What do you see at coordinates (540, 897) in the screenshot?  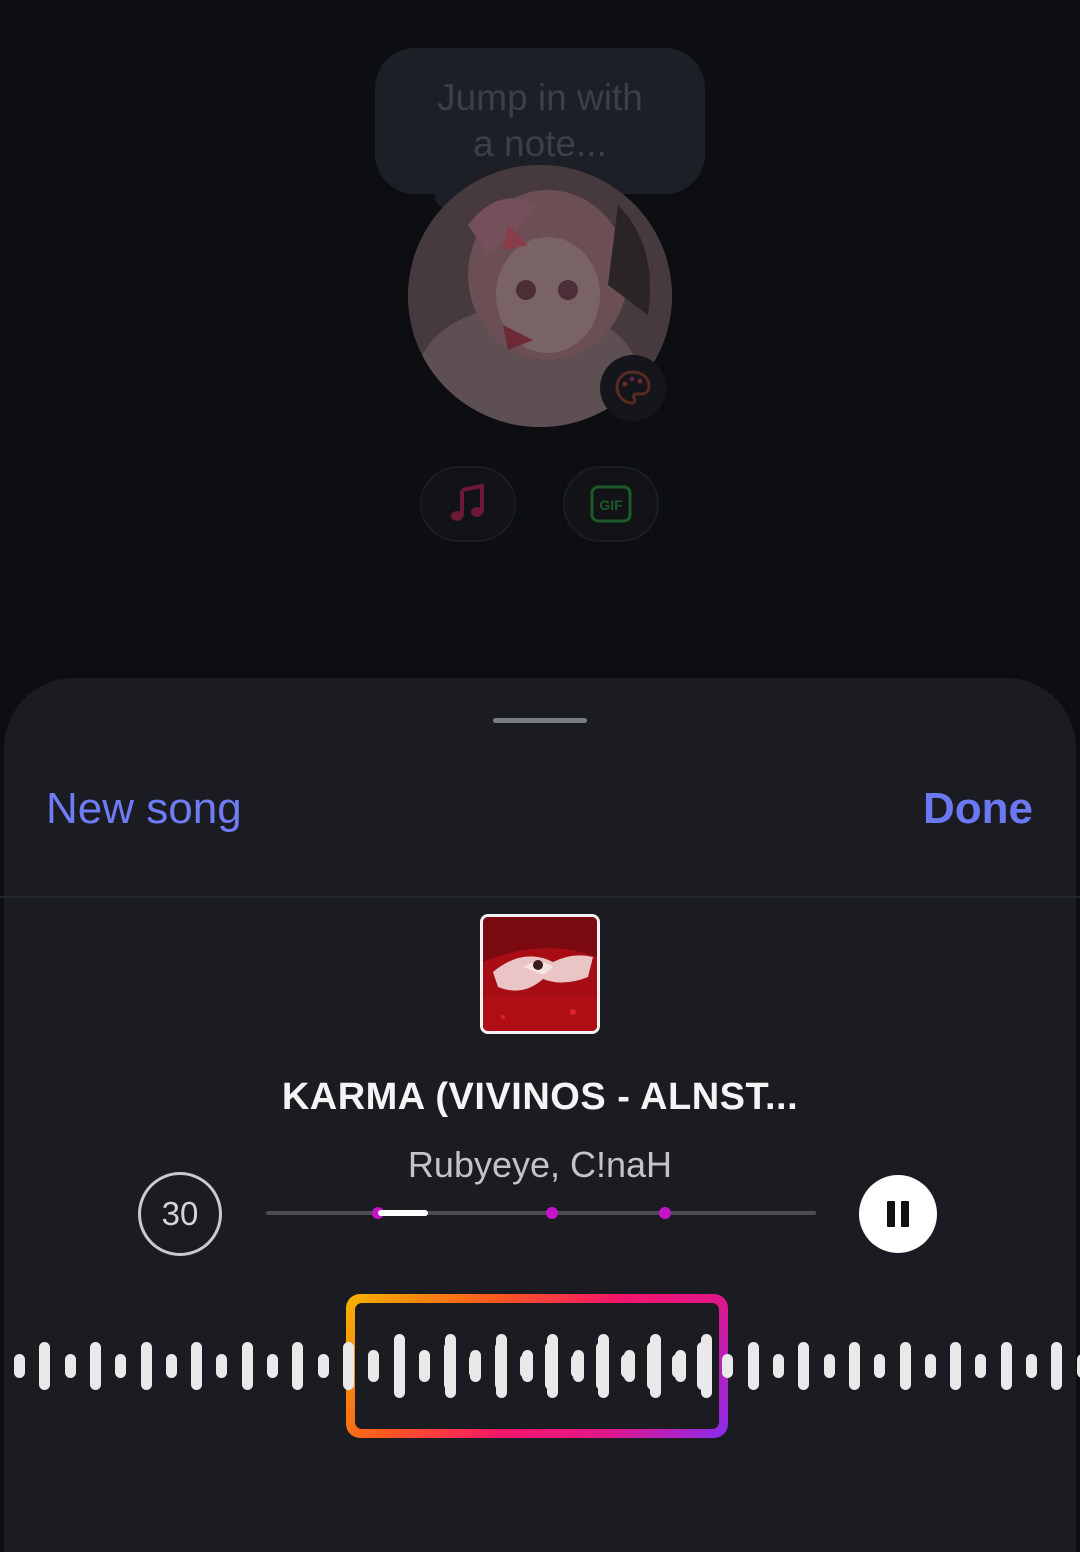 I see `header-divider` at bounding box center [540, 897].